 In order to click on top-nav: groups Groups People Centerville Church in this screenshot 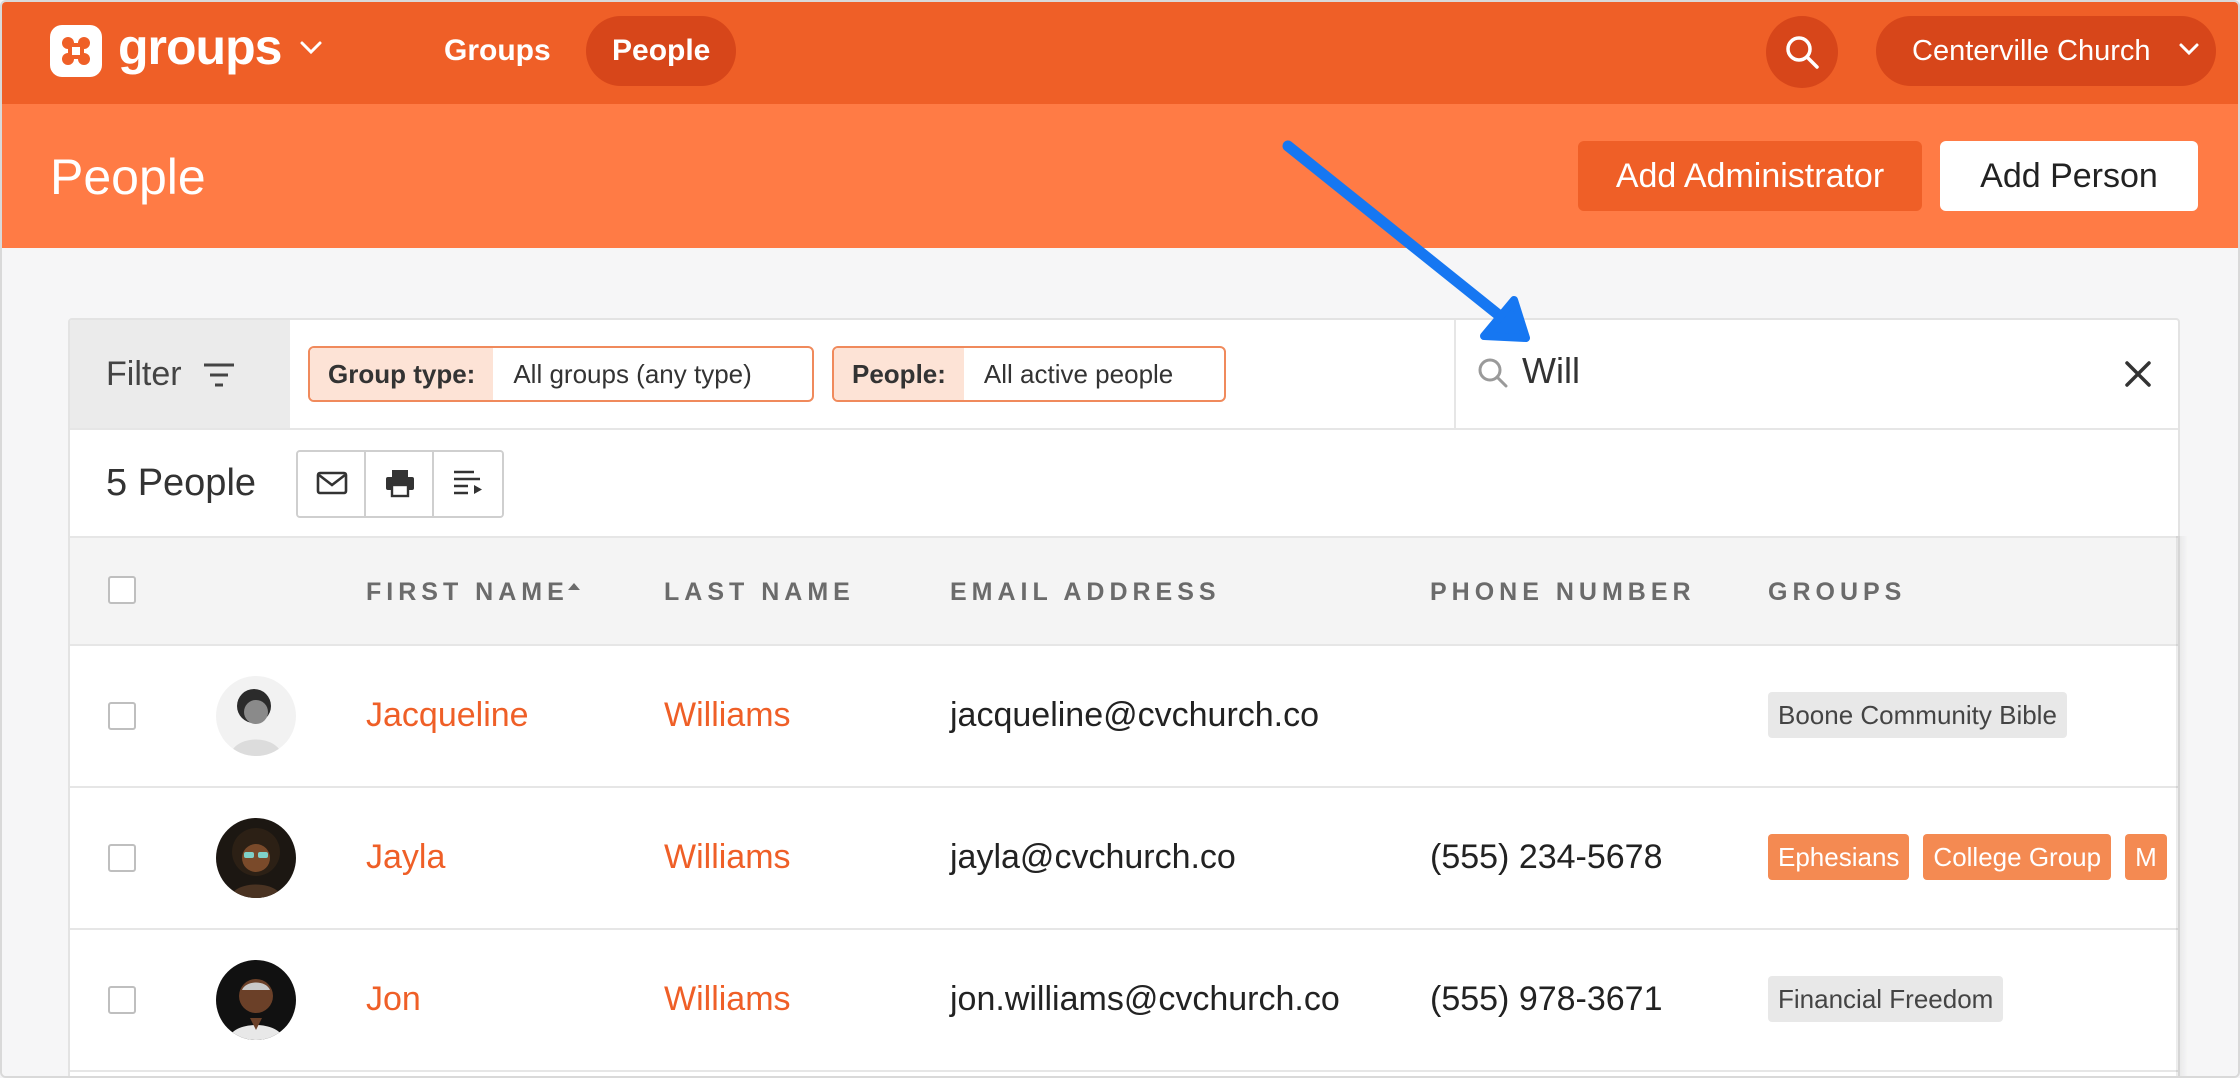, I will do `click(1120, 53)`.